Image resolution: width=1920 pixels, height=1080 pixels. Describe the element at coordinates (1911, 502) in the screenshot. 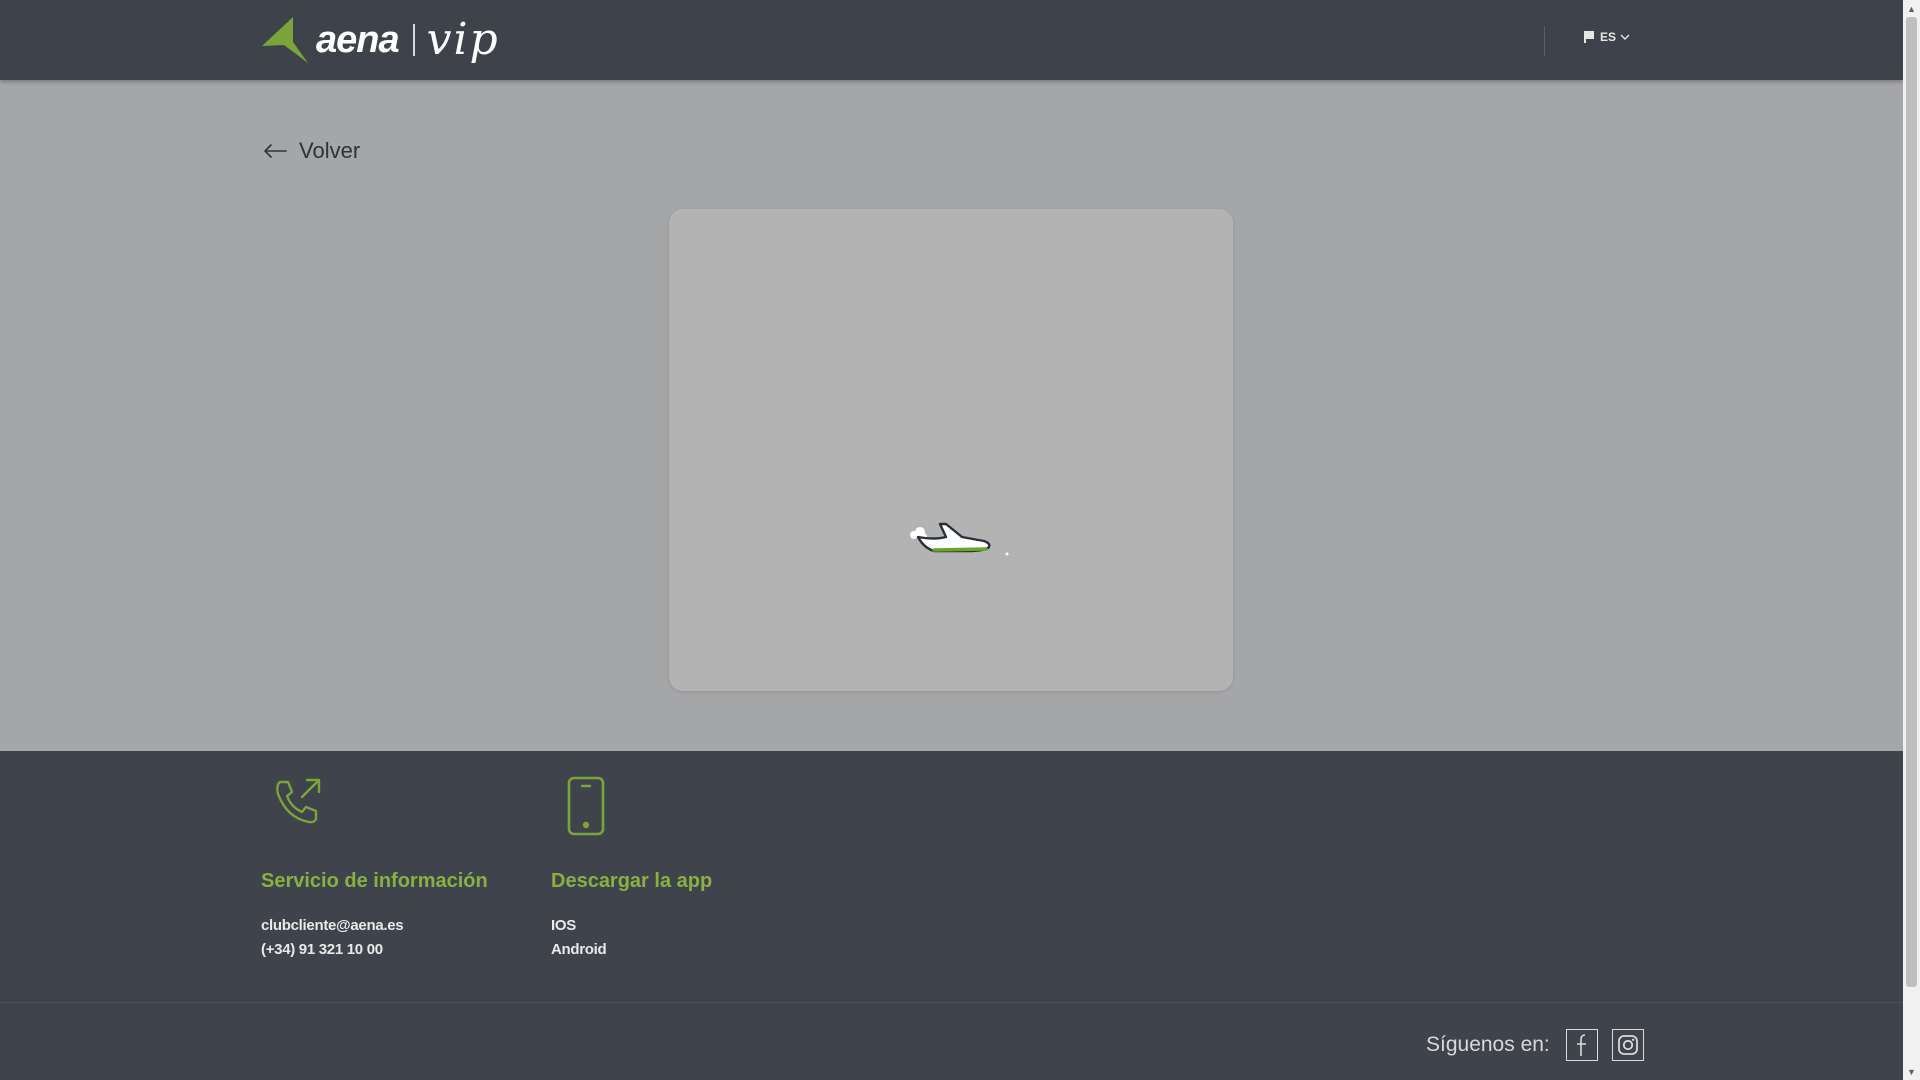

I see `scrollbar-thumb` at that location.